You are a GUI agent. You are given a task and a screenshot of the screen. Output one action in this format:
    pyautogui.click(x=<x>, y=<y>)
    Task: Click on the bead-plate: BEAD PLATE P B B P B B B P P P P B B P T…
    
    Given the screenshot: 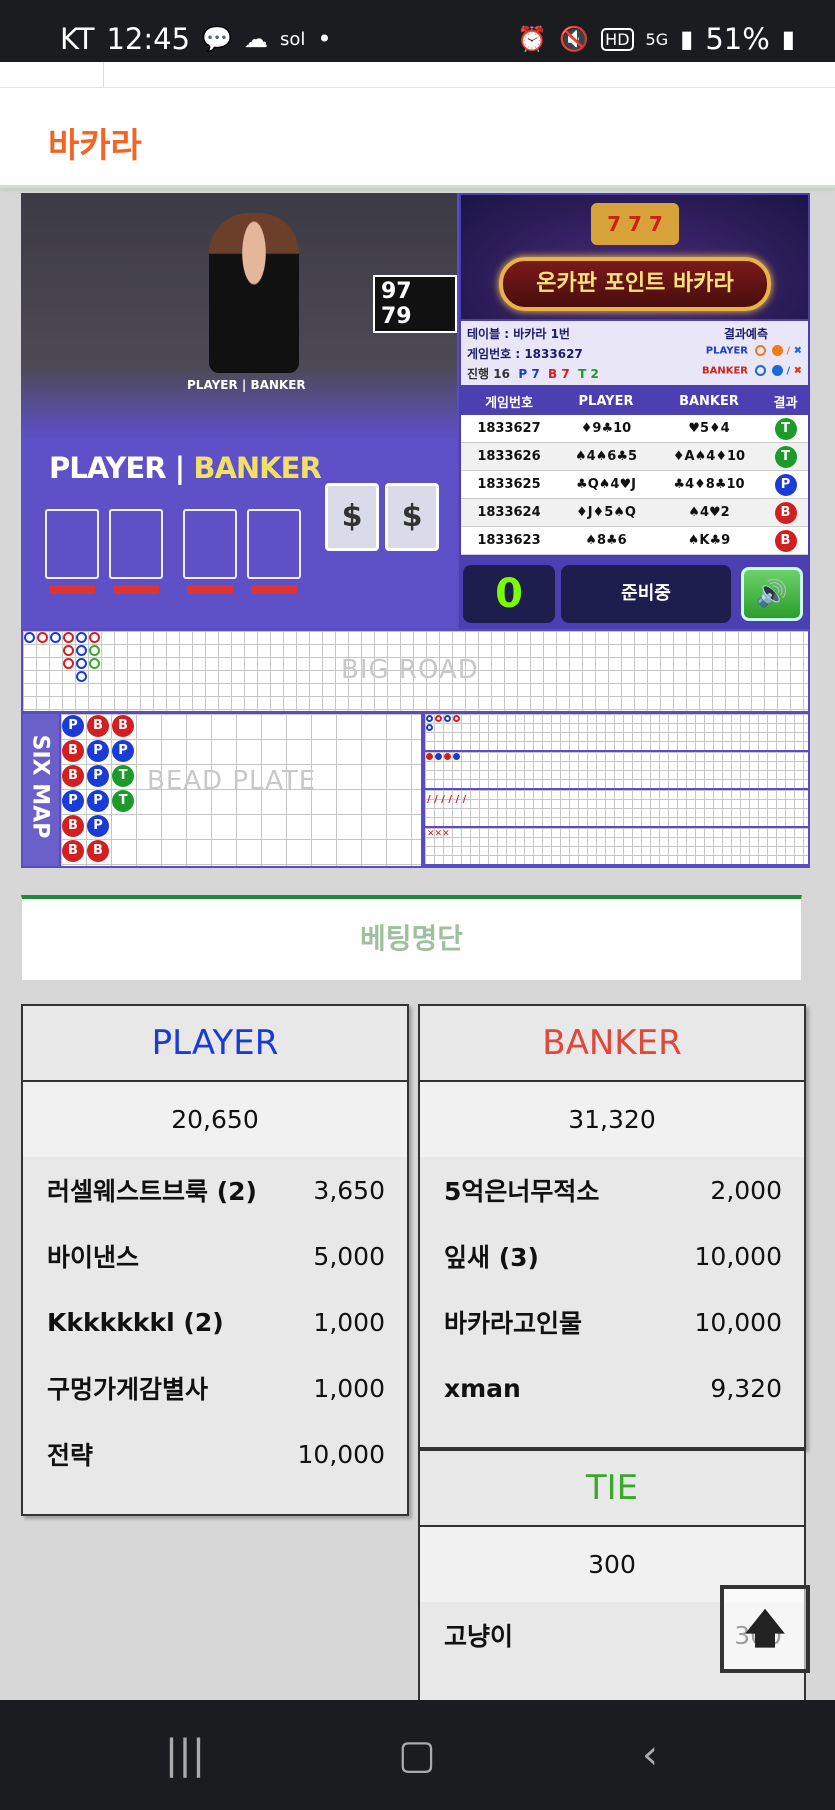 What is the action you would take?
    pyautogui.click(x=241, y=790)
    